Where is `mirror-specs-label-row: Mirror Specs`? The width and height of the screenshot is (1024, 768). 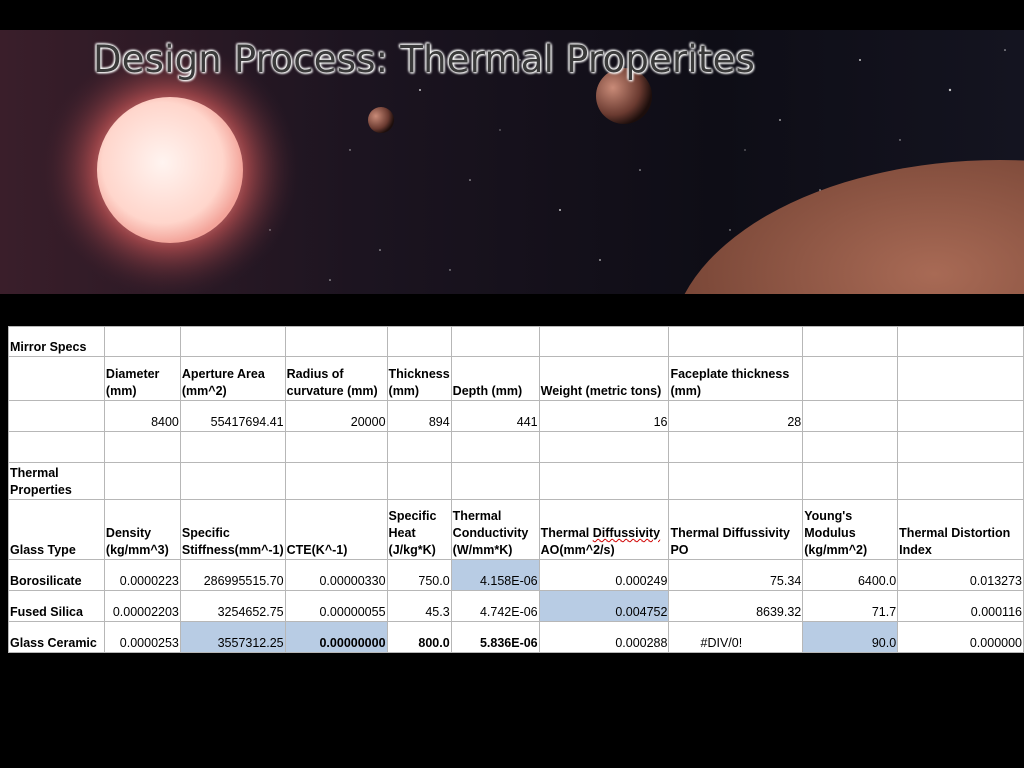
mirror-specs-label-row: Mirror Specs is located at coordinates (516, 341).